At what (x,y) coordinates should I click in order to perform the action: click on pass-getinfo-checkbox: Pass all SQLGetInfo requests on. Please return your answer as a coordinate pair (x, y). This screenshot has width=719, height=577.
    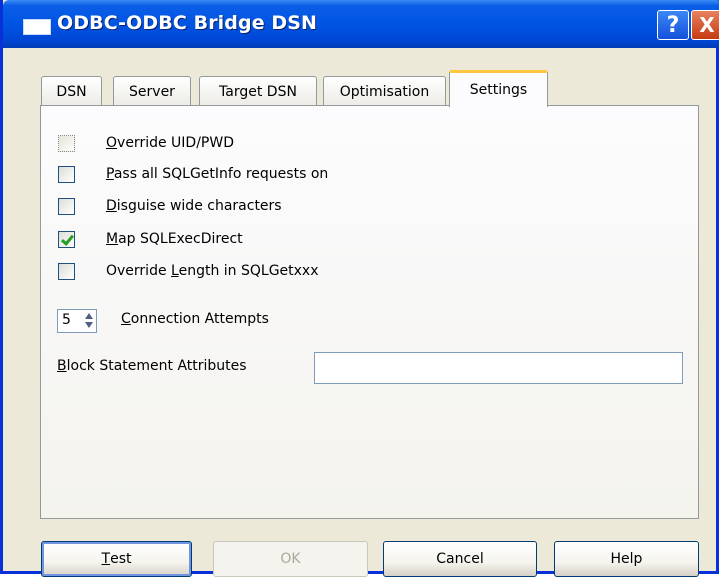
    Looking at the image, I should click on (193, 174).